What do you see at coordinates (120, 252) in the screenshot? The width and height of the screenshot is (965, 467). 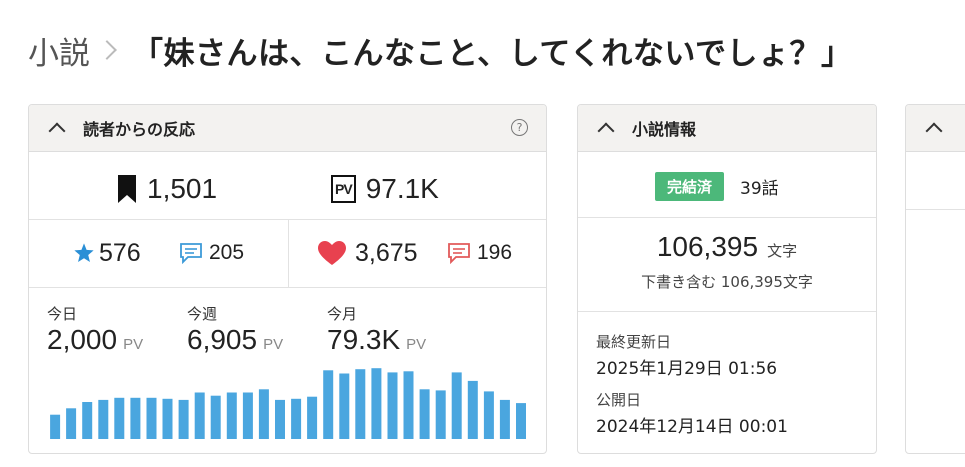 I see `star-count: 576` at bounding box center [120, 252].